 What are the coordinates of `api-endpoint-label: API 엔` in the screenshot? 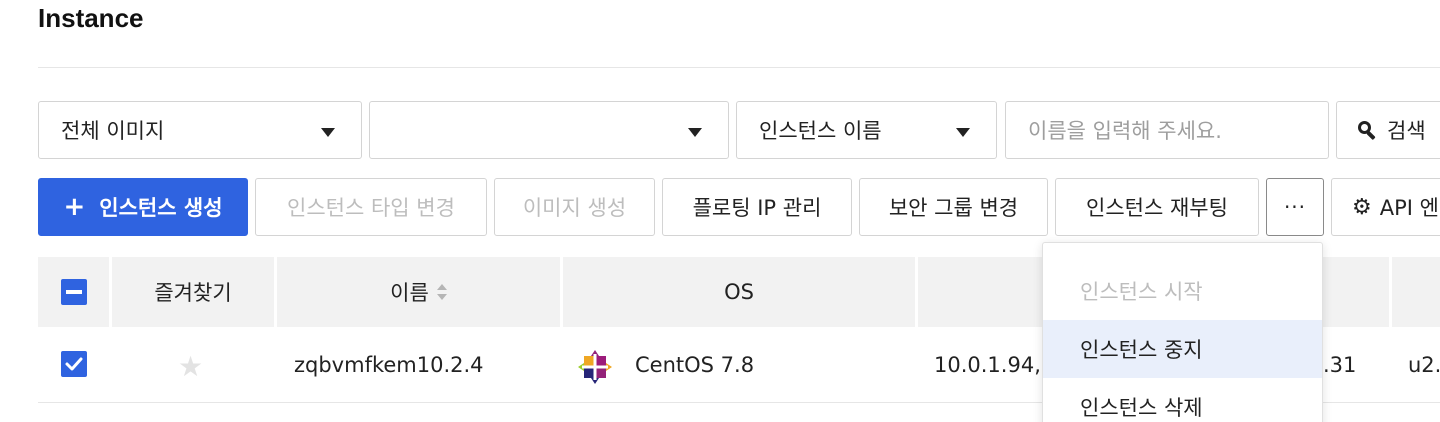 It's located at (1409, 208).